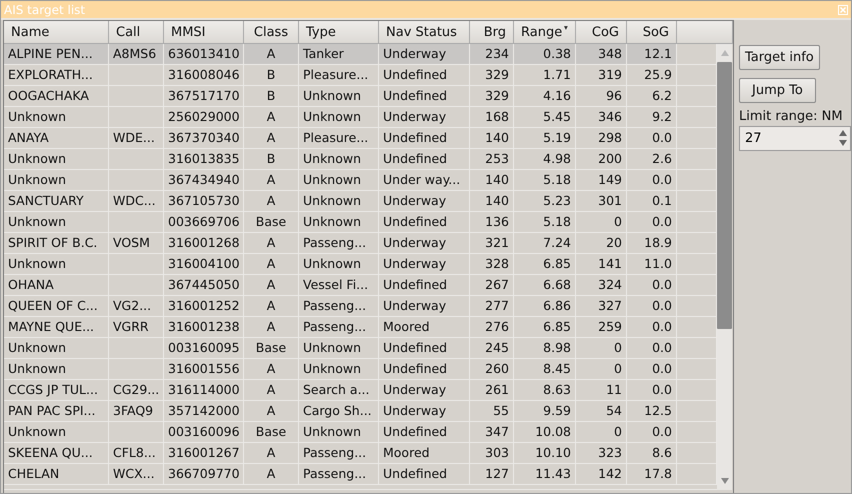  What do you see at coordinates (204, 243) in the screenshot?
I see `table-cell: 316001268` at bounding box center [204, 243].